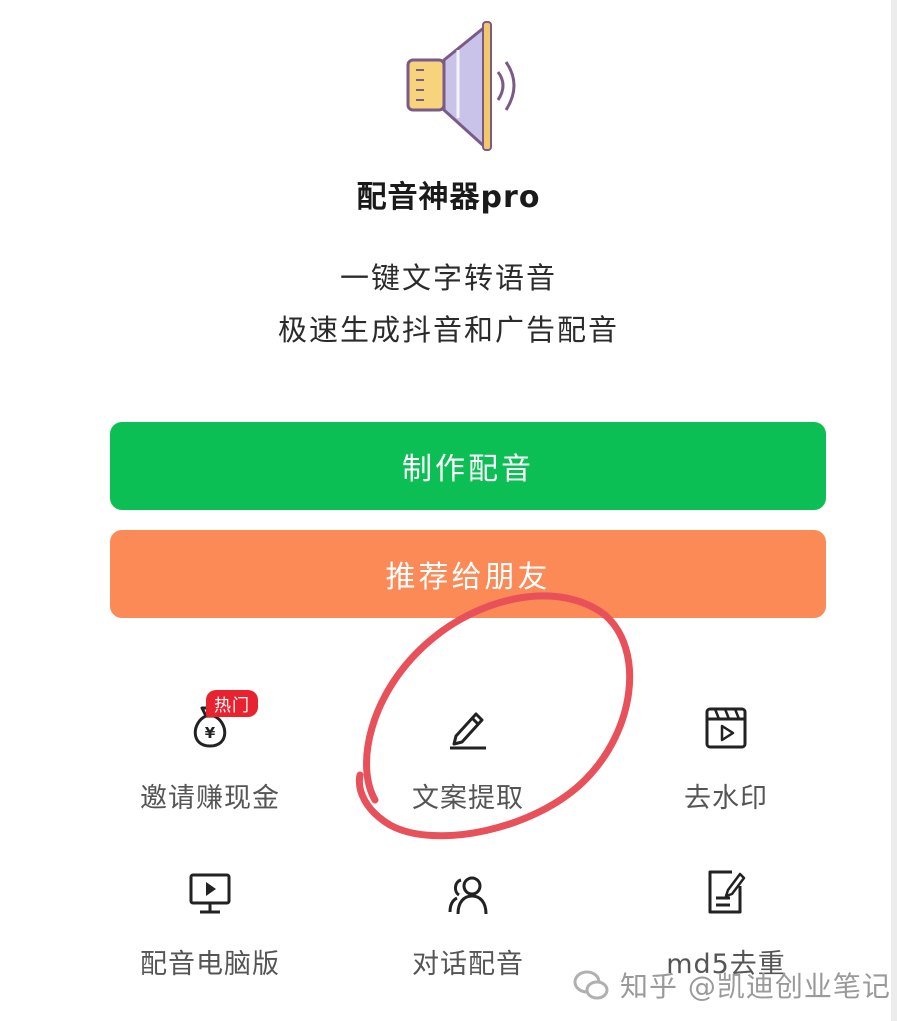 The width and height of the screenshot is (897, 1021). What do you see at coordinates (468, 895) in the screenshot?
I see `users-icon` at bounding box center [468, 895].